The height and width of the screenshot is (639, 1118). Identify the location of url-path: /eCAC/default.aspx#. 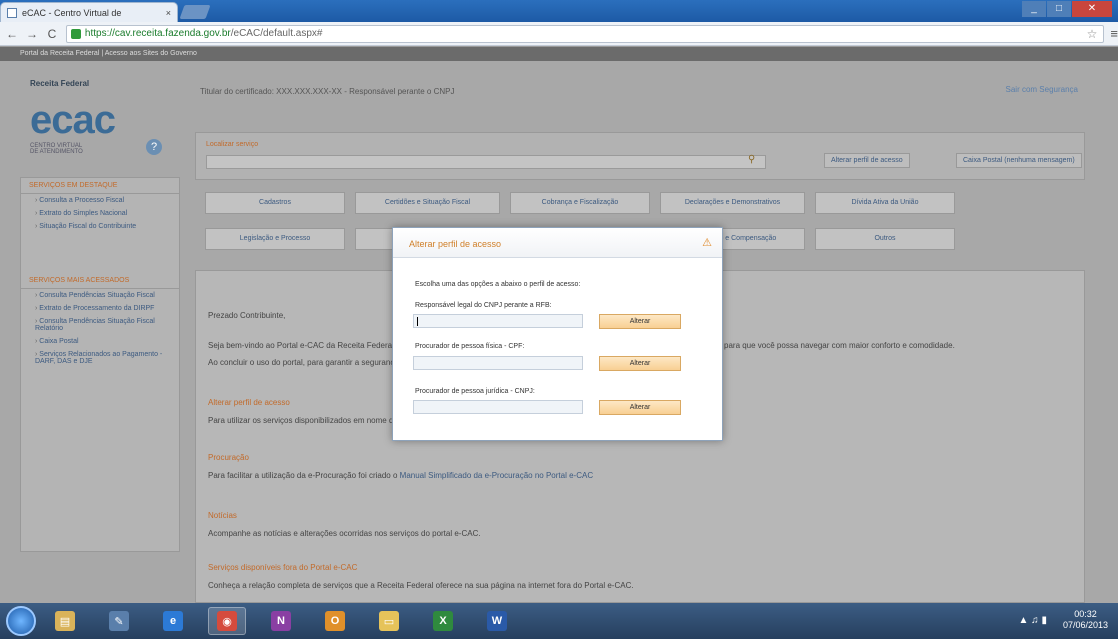
(276, 33).